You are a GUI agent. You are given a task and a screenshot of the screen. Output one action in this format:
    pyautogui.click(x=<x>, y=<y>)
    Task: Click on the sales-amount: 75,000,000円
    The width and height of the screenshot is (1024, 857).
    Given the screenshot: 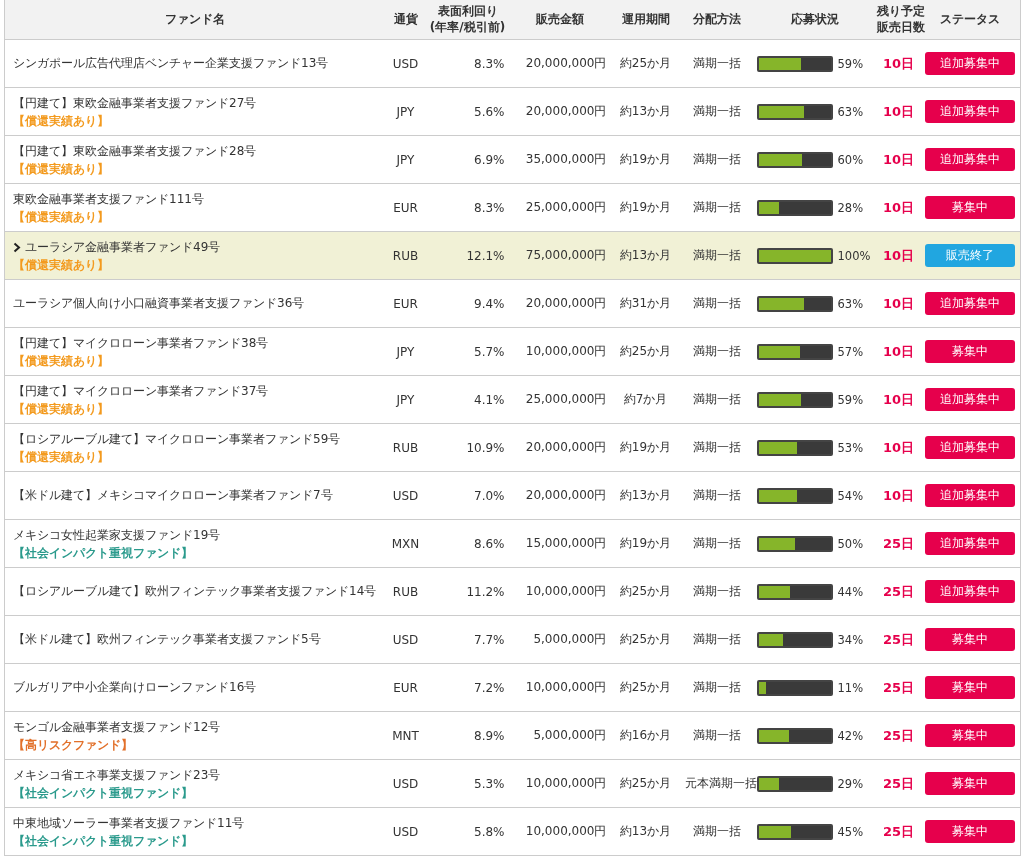 What is the action you would take?
    pyautogui.click(x=566, y=255)
    